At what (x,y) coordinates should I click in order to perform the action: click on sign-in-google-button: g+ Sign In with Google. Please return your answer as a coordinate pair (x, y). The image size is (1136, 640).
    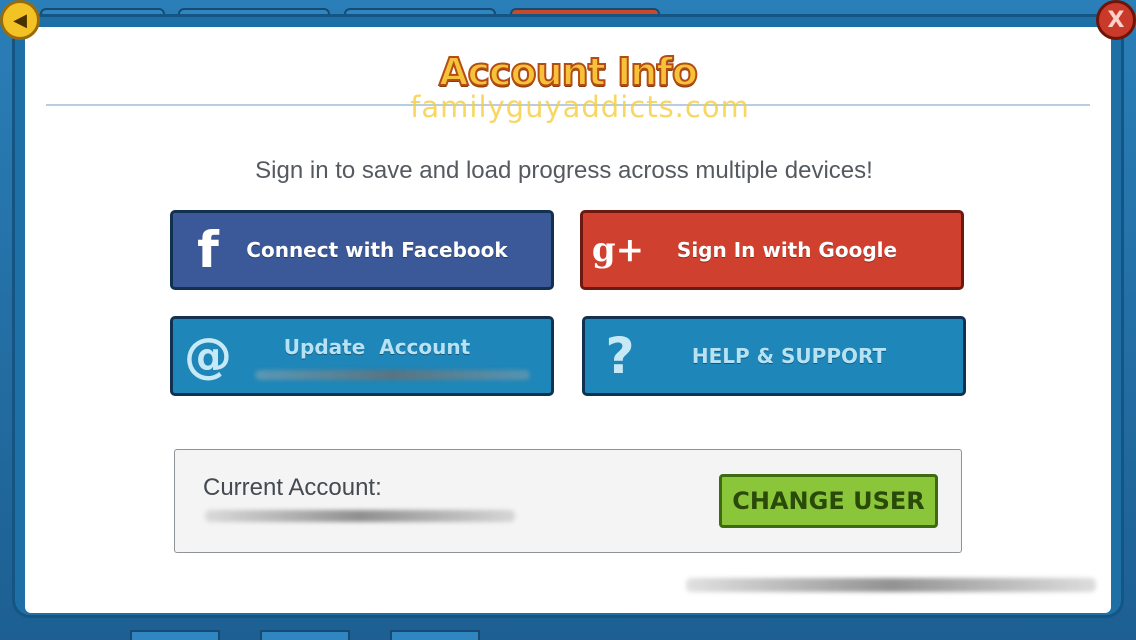
    Looking at the image, I should click on (772, 250).